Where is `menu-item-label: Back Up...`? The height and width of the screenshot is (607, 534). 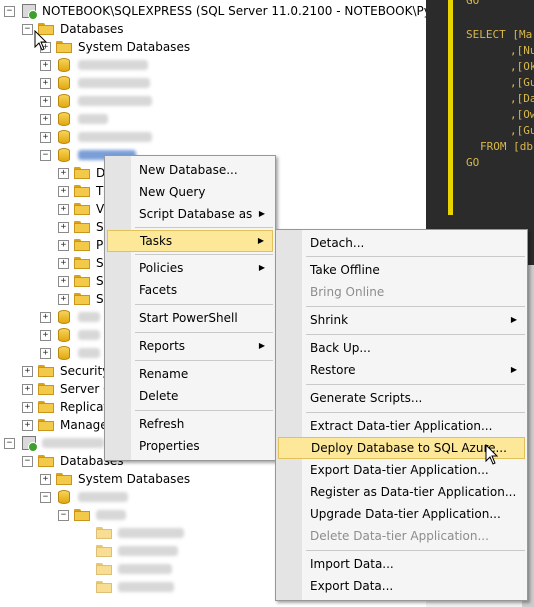 menu-item-label: Back Up... is located at coordinates (340, 348).